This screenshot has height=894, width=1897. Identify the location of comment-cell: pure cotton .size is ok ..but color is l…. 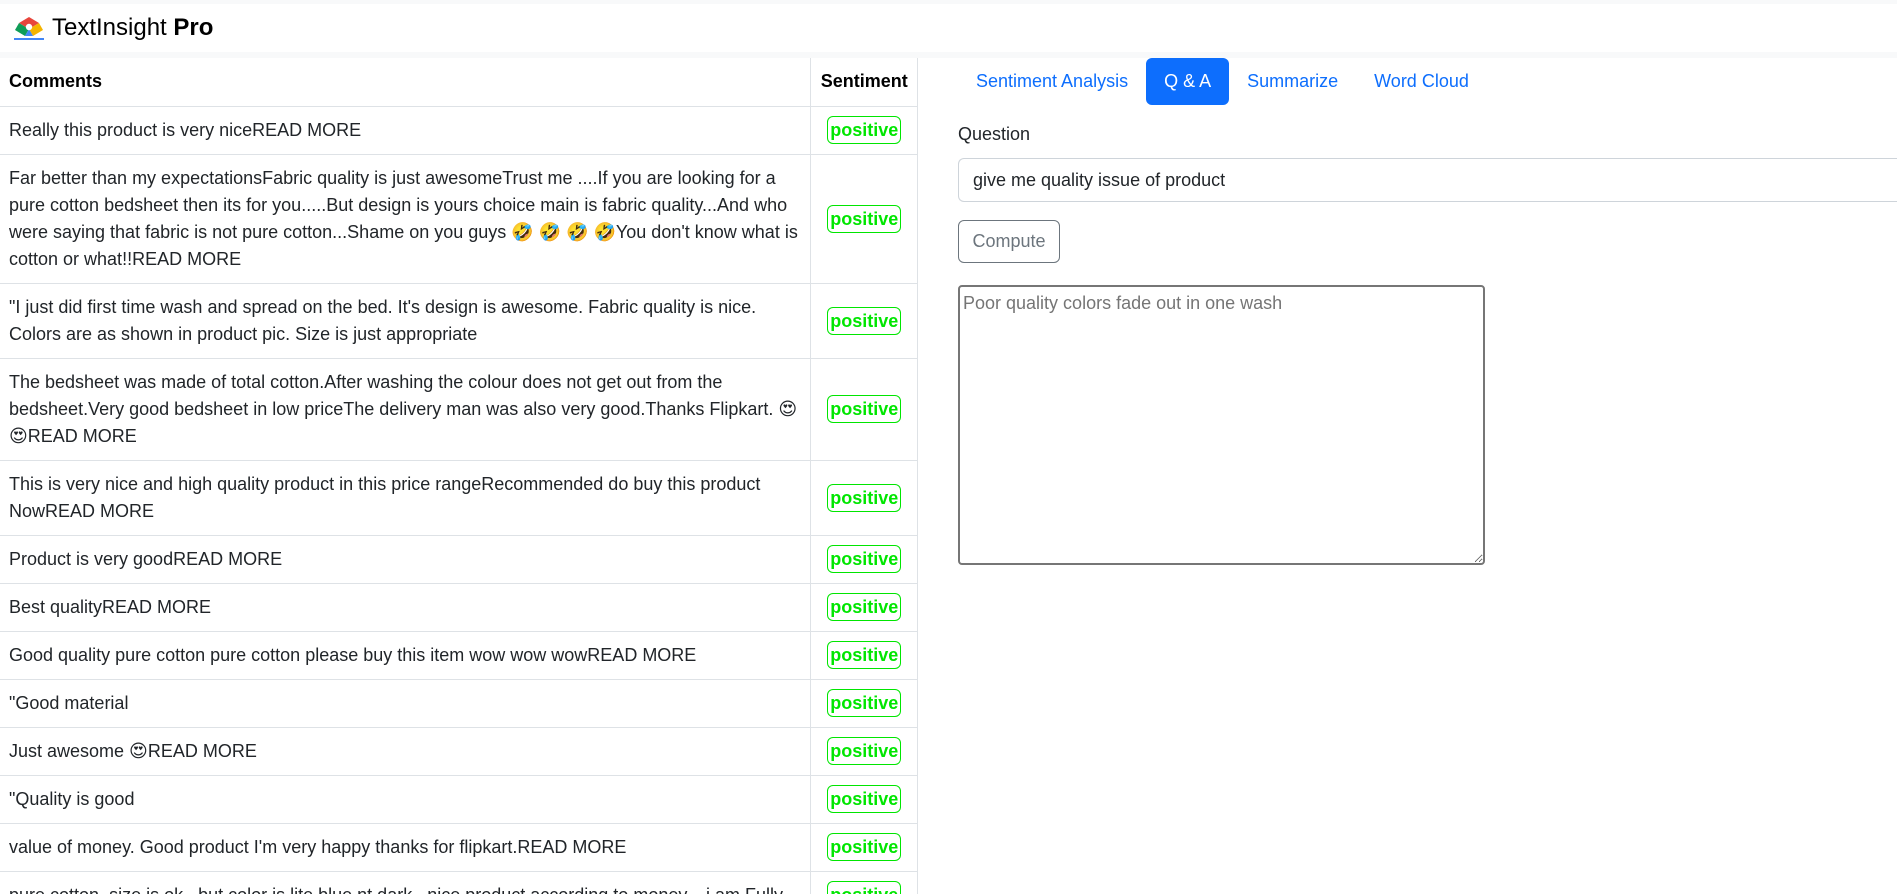
(405, 882).